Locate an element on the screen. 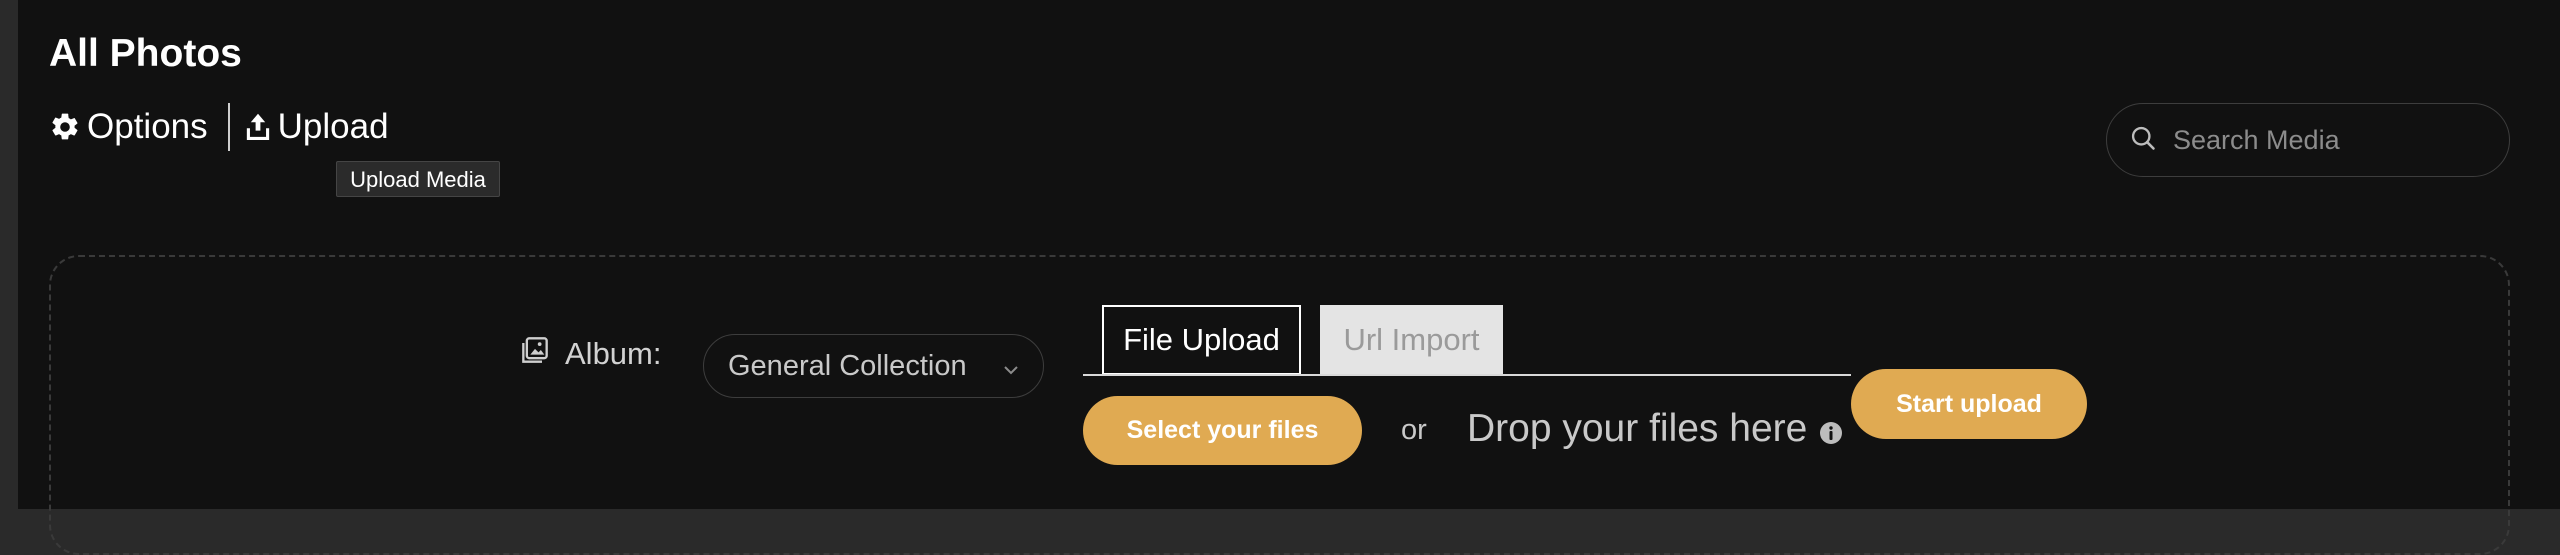  upload-button: Upload is located at coordinates (317, 127).